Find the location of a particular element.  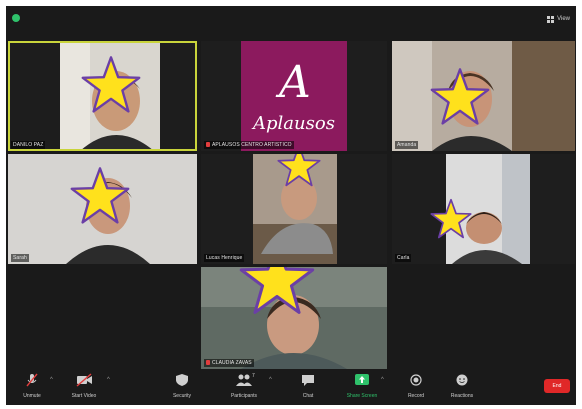

video-feed-danilo is located at coordinates (110, 96).